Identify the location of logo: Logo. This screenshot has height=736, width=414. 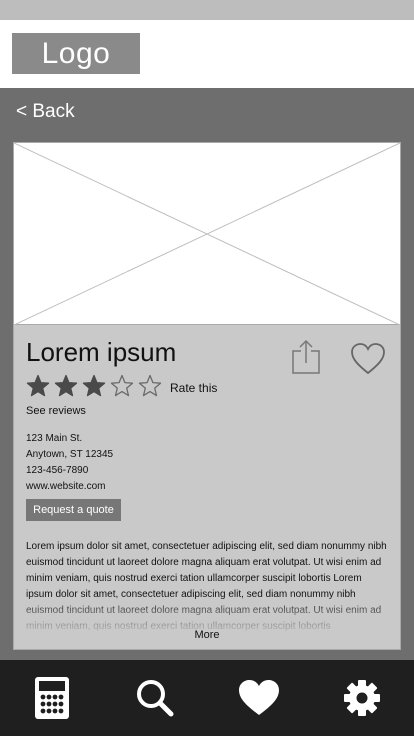
(76, 53).